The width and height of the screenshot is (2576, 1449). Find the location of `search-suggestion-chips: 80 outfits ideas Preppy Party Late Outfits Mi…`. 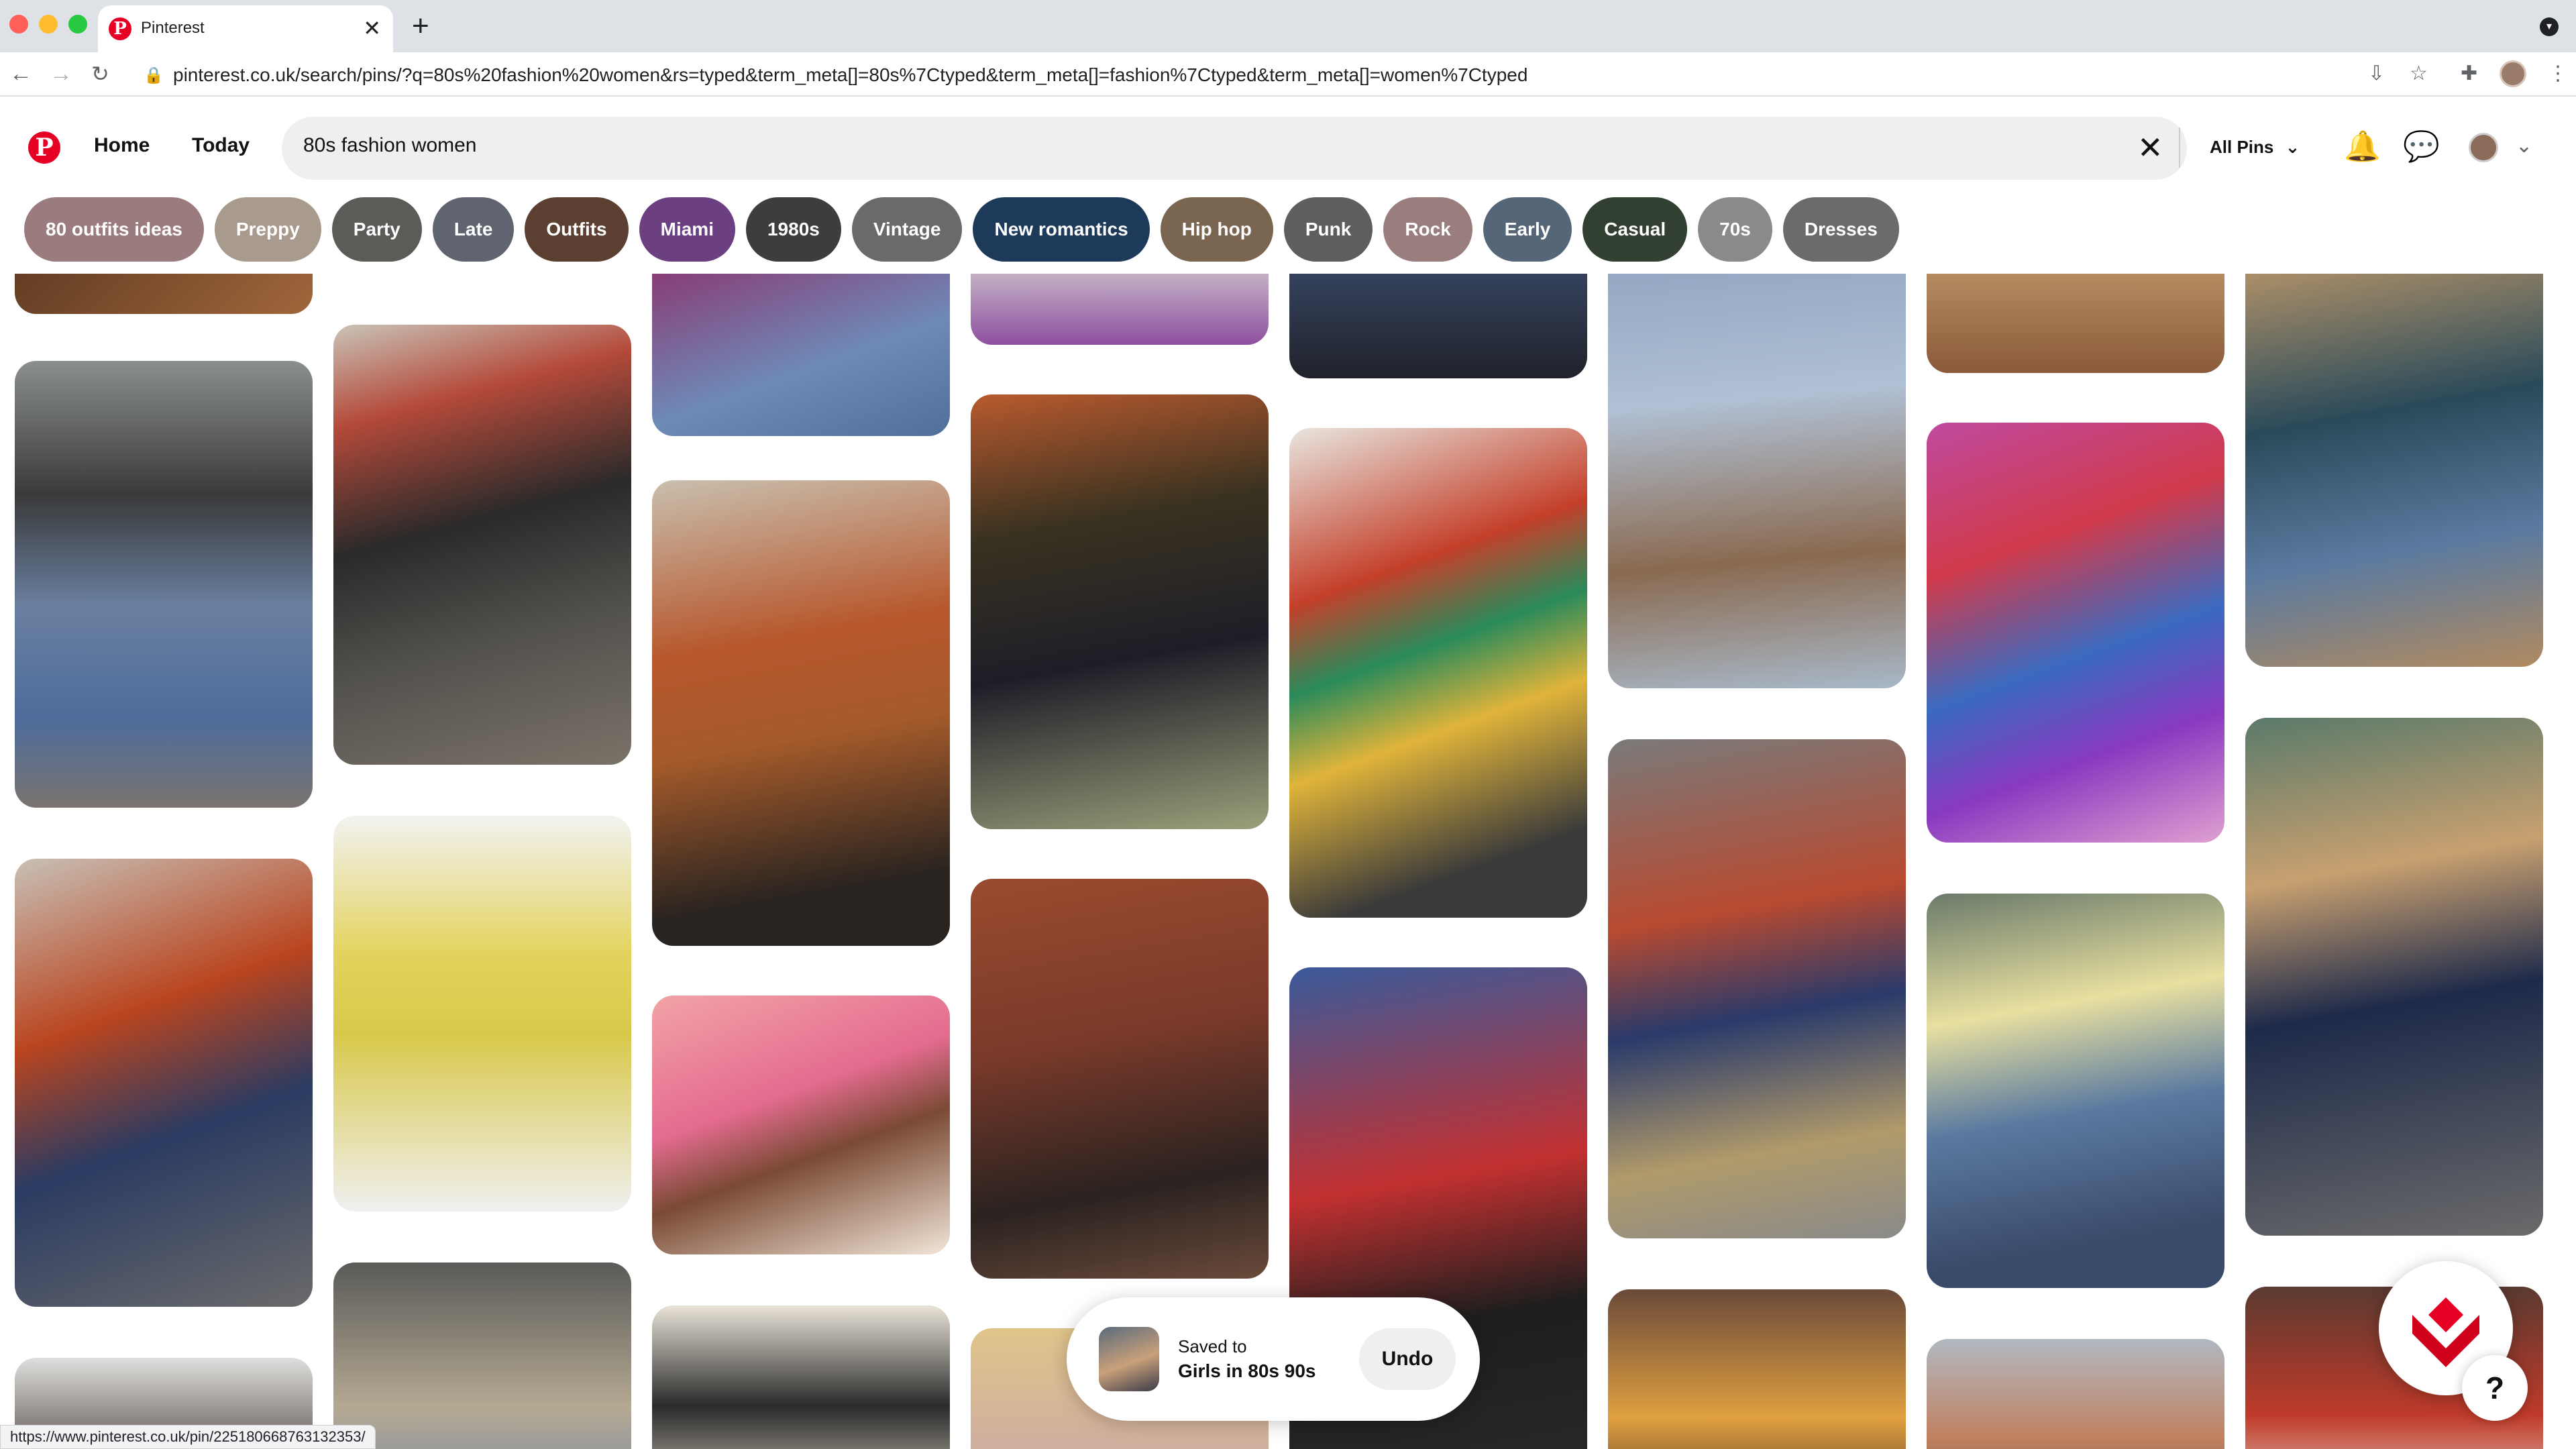

search-suggestion-chips: 80 outfits ideas Preppy Party Late Outfits Mi… is located at coordinates (961, 229).